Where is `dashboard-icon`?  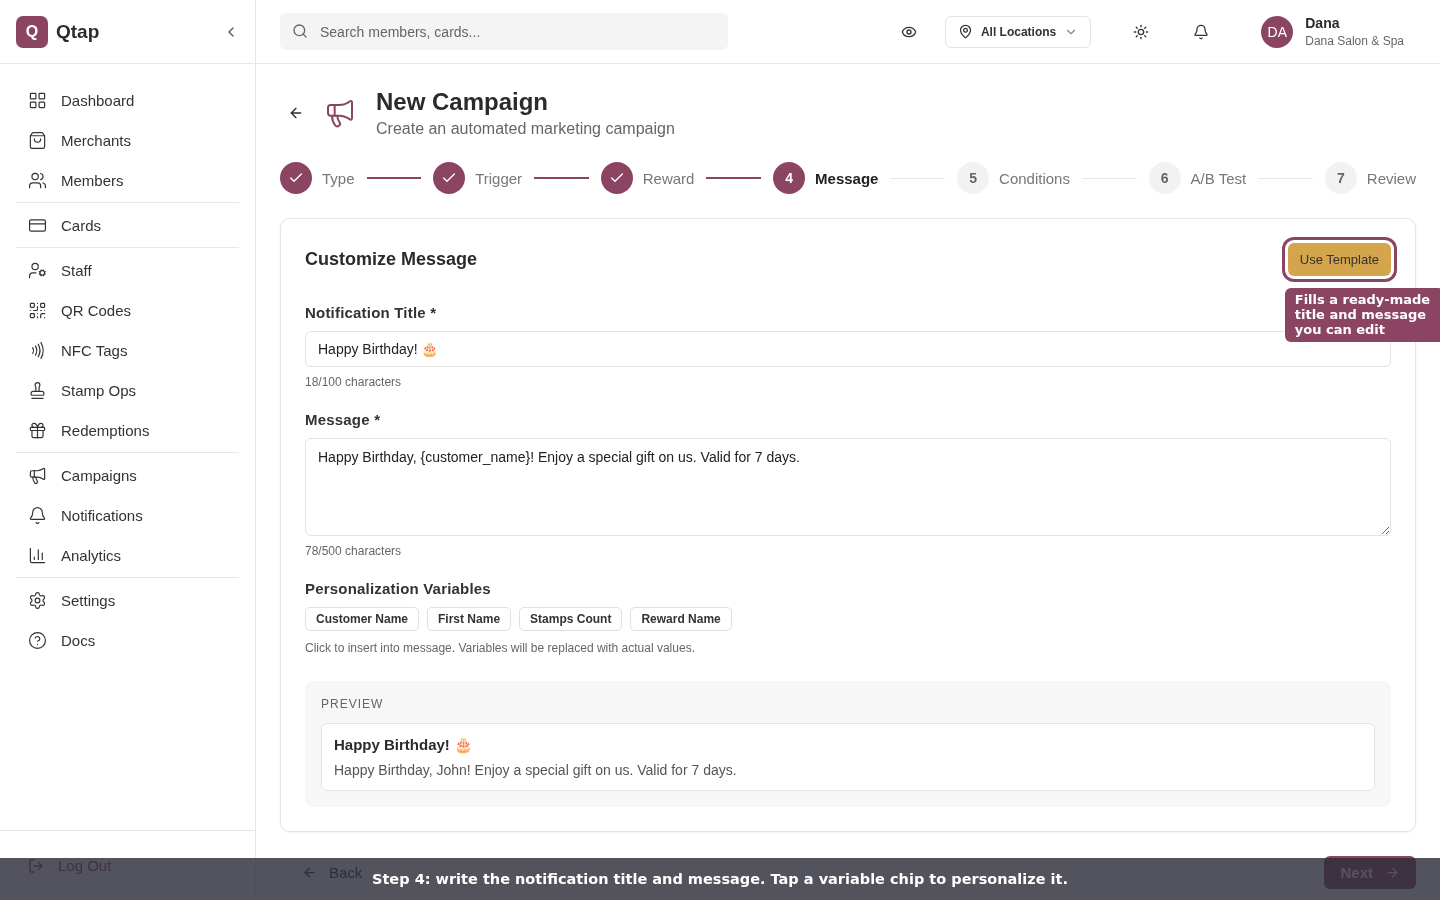
dashboard-icon is located at coordinates (37, 100).